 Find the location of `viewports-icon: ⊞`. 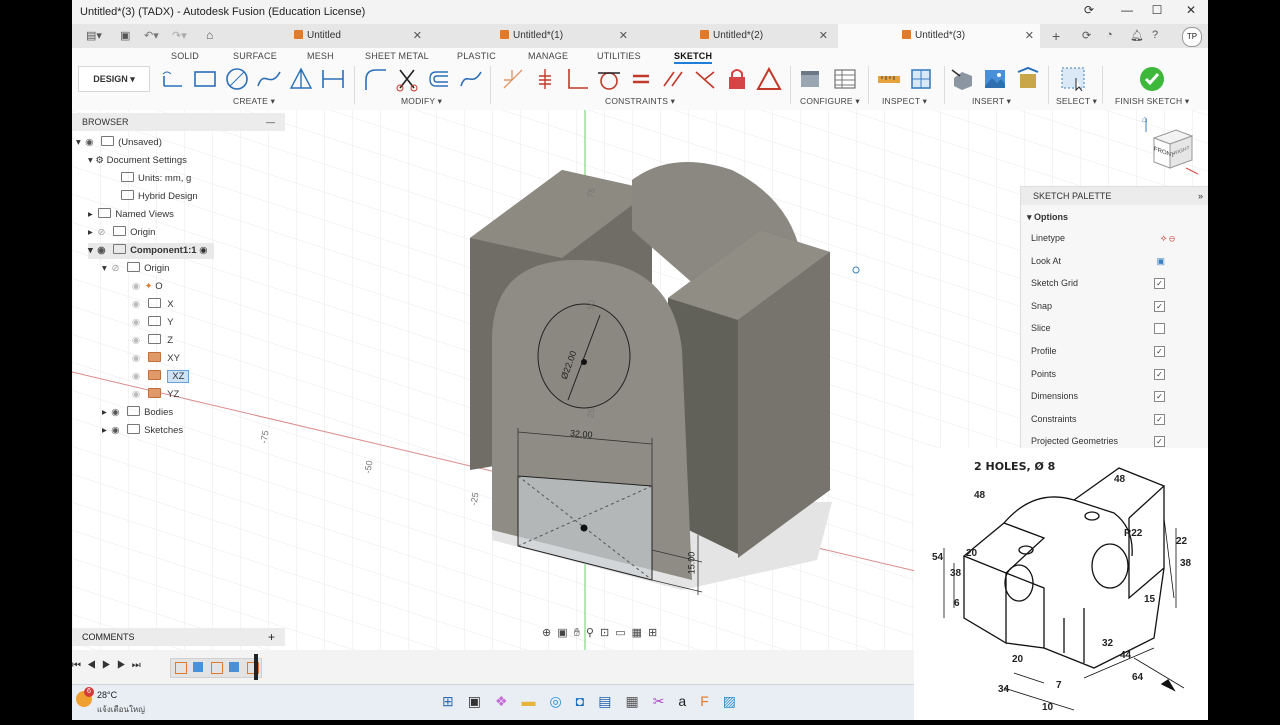

viewports-icon: ⊞ is located at coordinates (655, 633).